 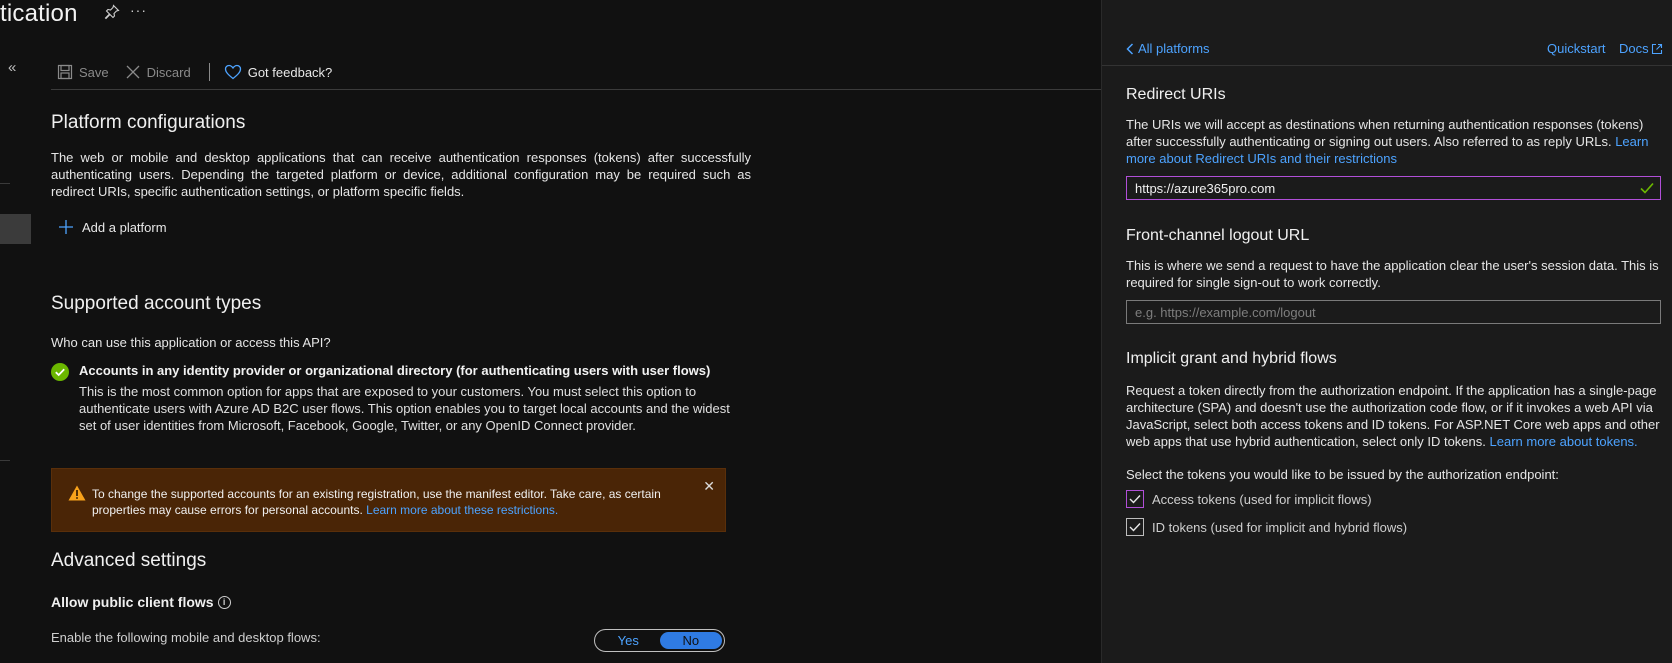 What do you see at coordinates (1225, 312) in the screenshot?
I see `logout-url-placeholder: e.g. https://example.com/logout` at bounding box center [1225, 312].